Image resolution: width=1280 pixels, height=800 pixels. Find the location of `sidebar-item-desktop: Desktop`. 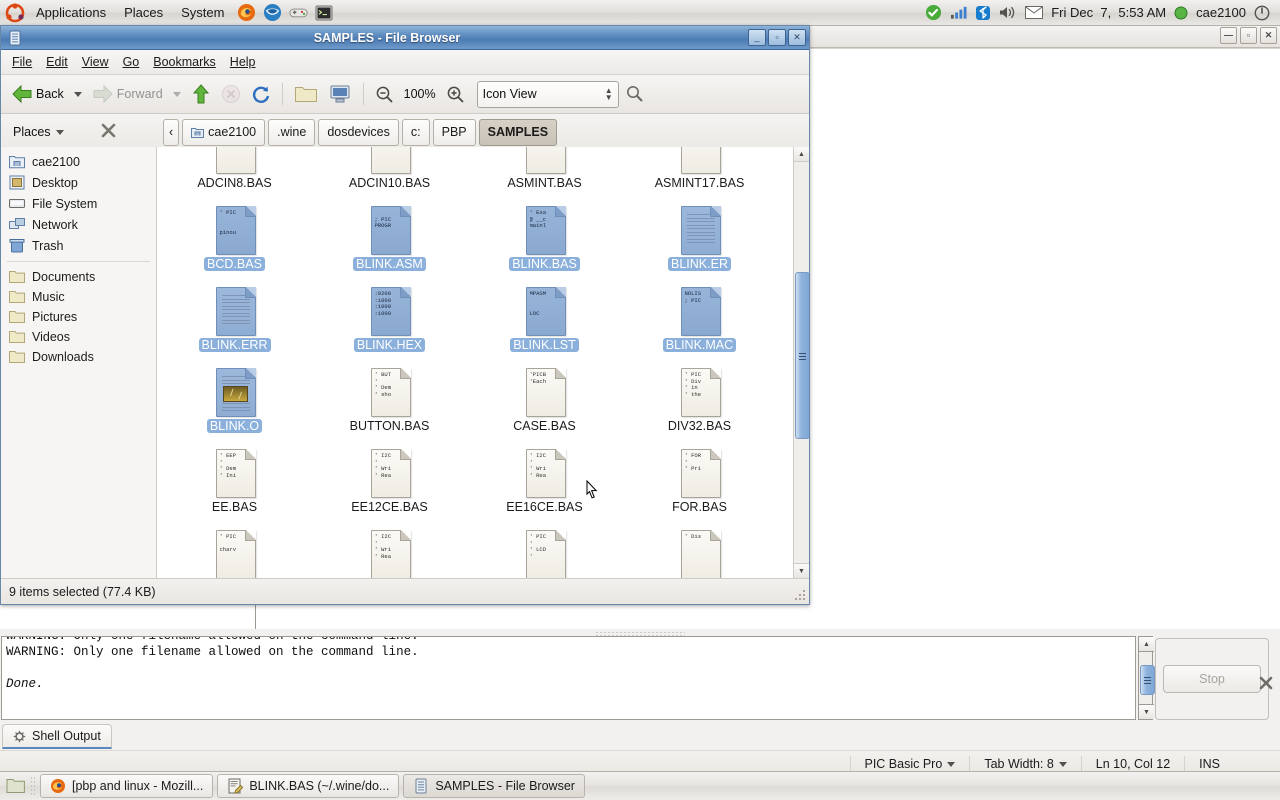

sidebar-item-desktop: Desktop is located at coordinates (78, 182).